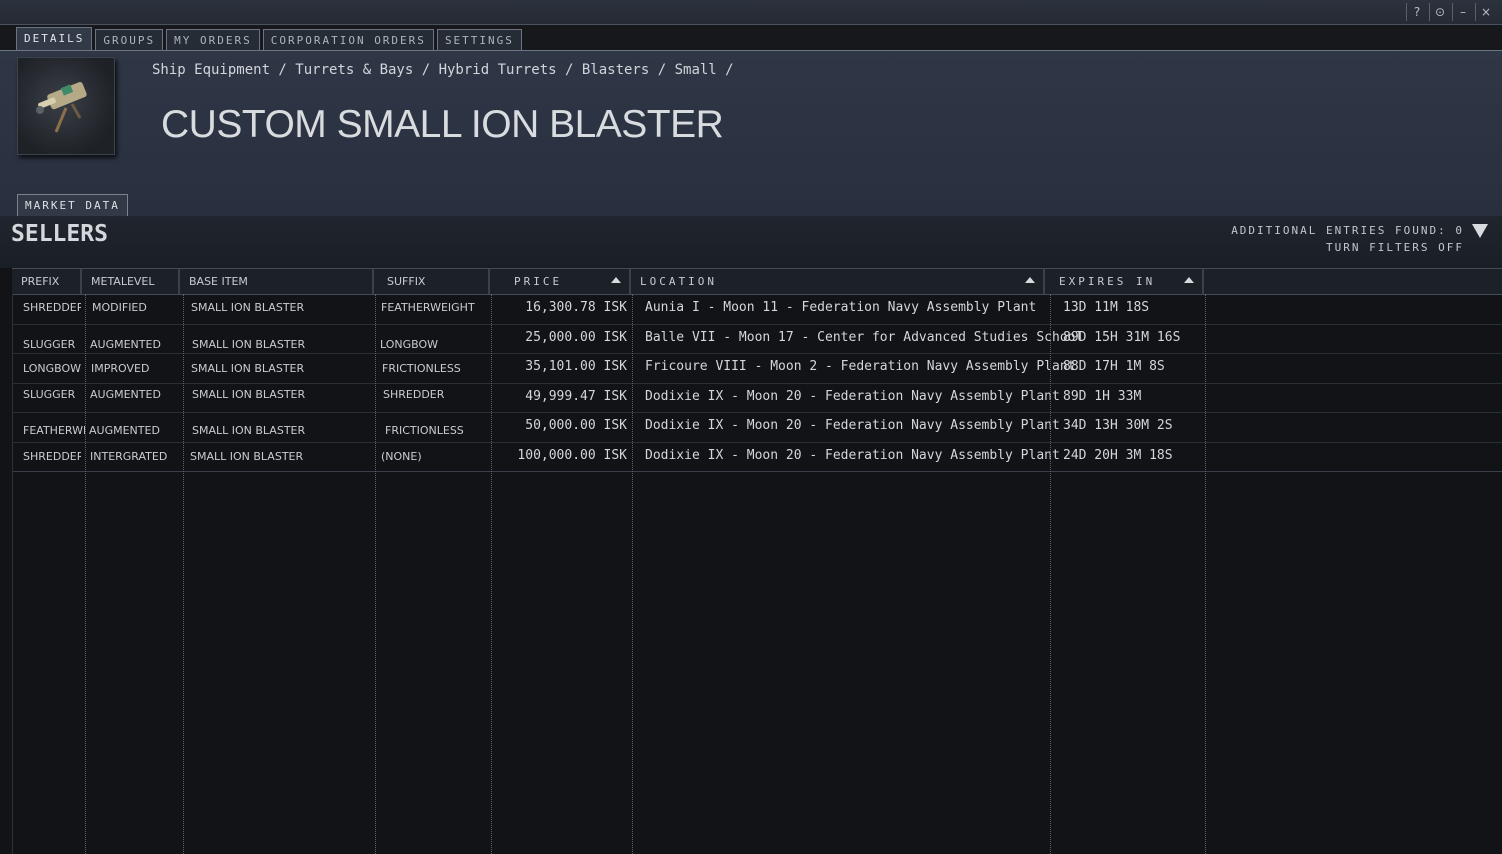 This screenshot has height=854, width=1502. What do you see at coordinates (277, 281) in the screenshot?
I see `column-base-item: BASE ITEM` at bounding box center [277, 281].